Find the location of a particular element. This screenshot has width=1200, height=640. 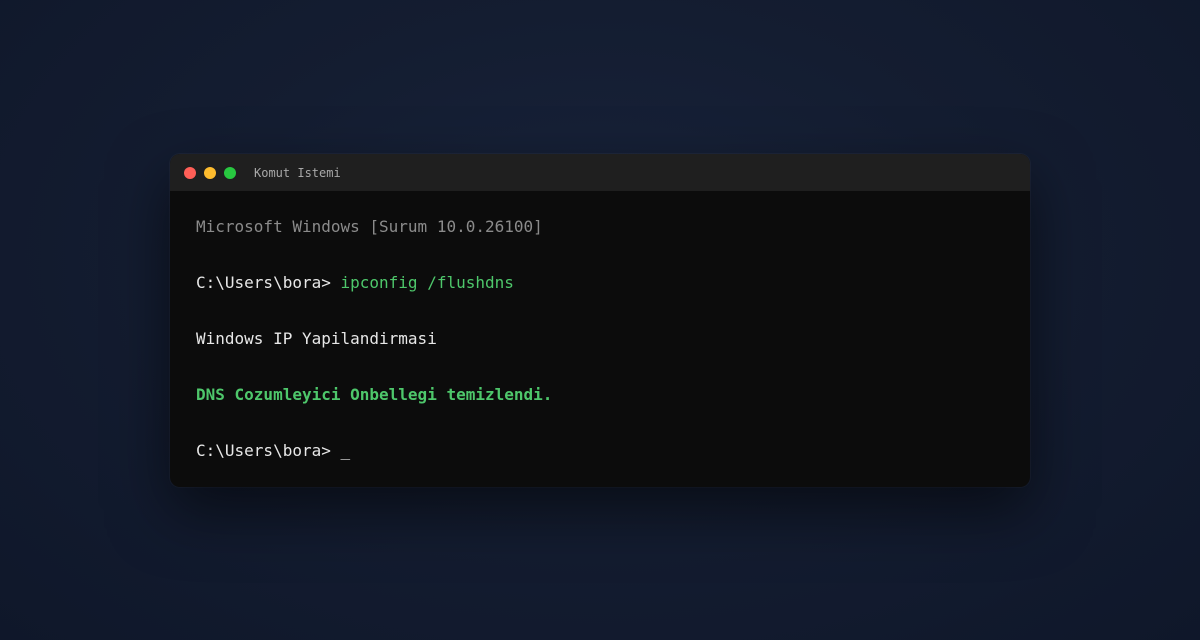

title-bar: Komut Istemi is located at coordinates (600, 172).